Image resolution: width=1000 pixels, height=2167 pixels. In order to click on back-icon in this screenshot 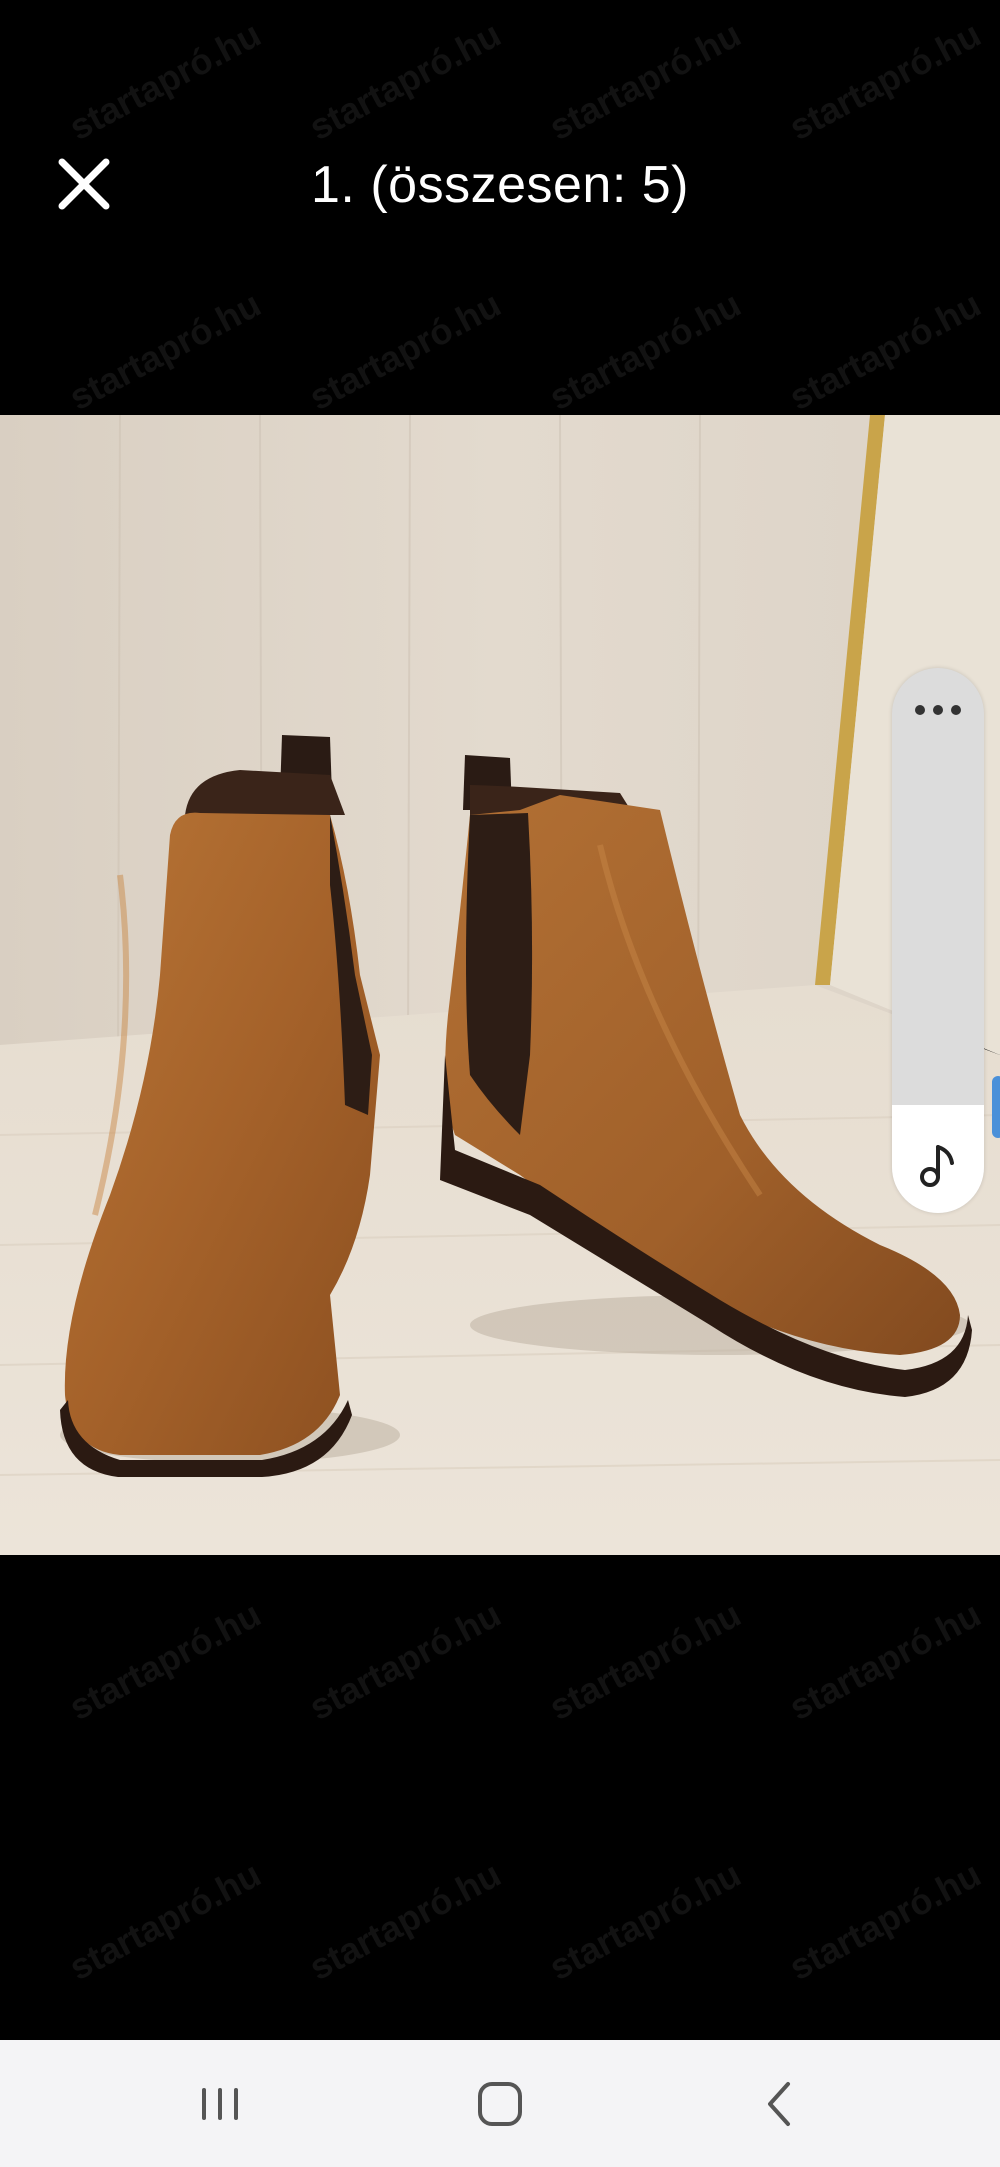, I will do `click(779, 2104)`.